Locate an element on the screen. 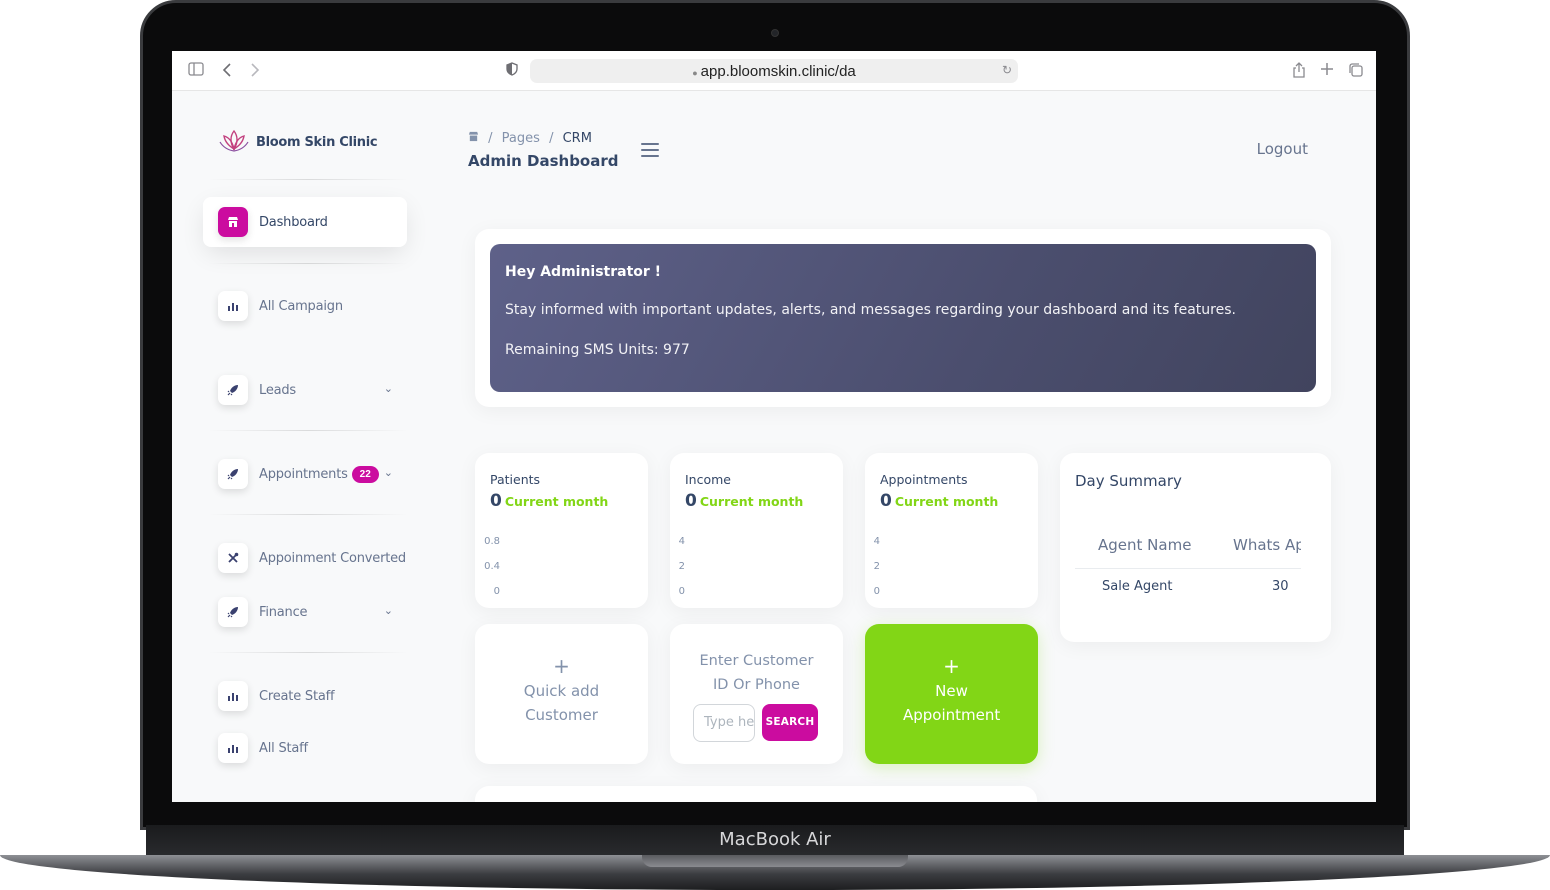 The width and height of the screenshot is (1550, 890). new-appointment-button: + New Appointment is located at coordinates (951, 694).